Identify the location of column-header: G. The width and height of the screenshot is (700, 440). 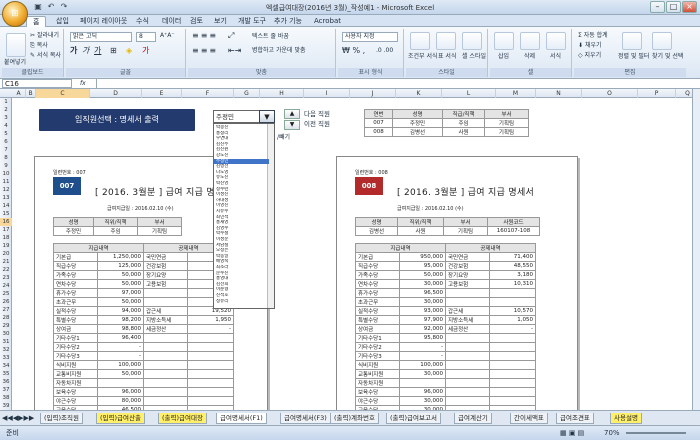
(247, 93).